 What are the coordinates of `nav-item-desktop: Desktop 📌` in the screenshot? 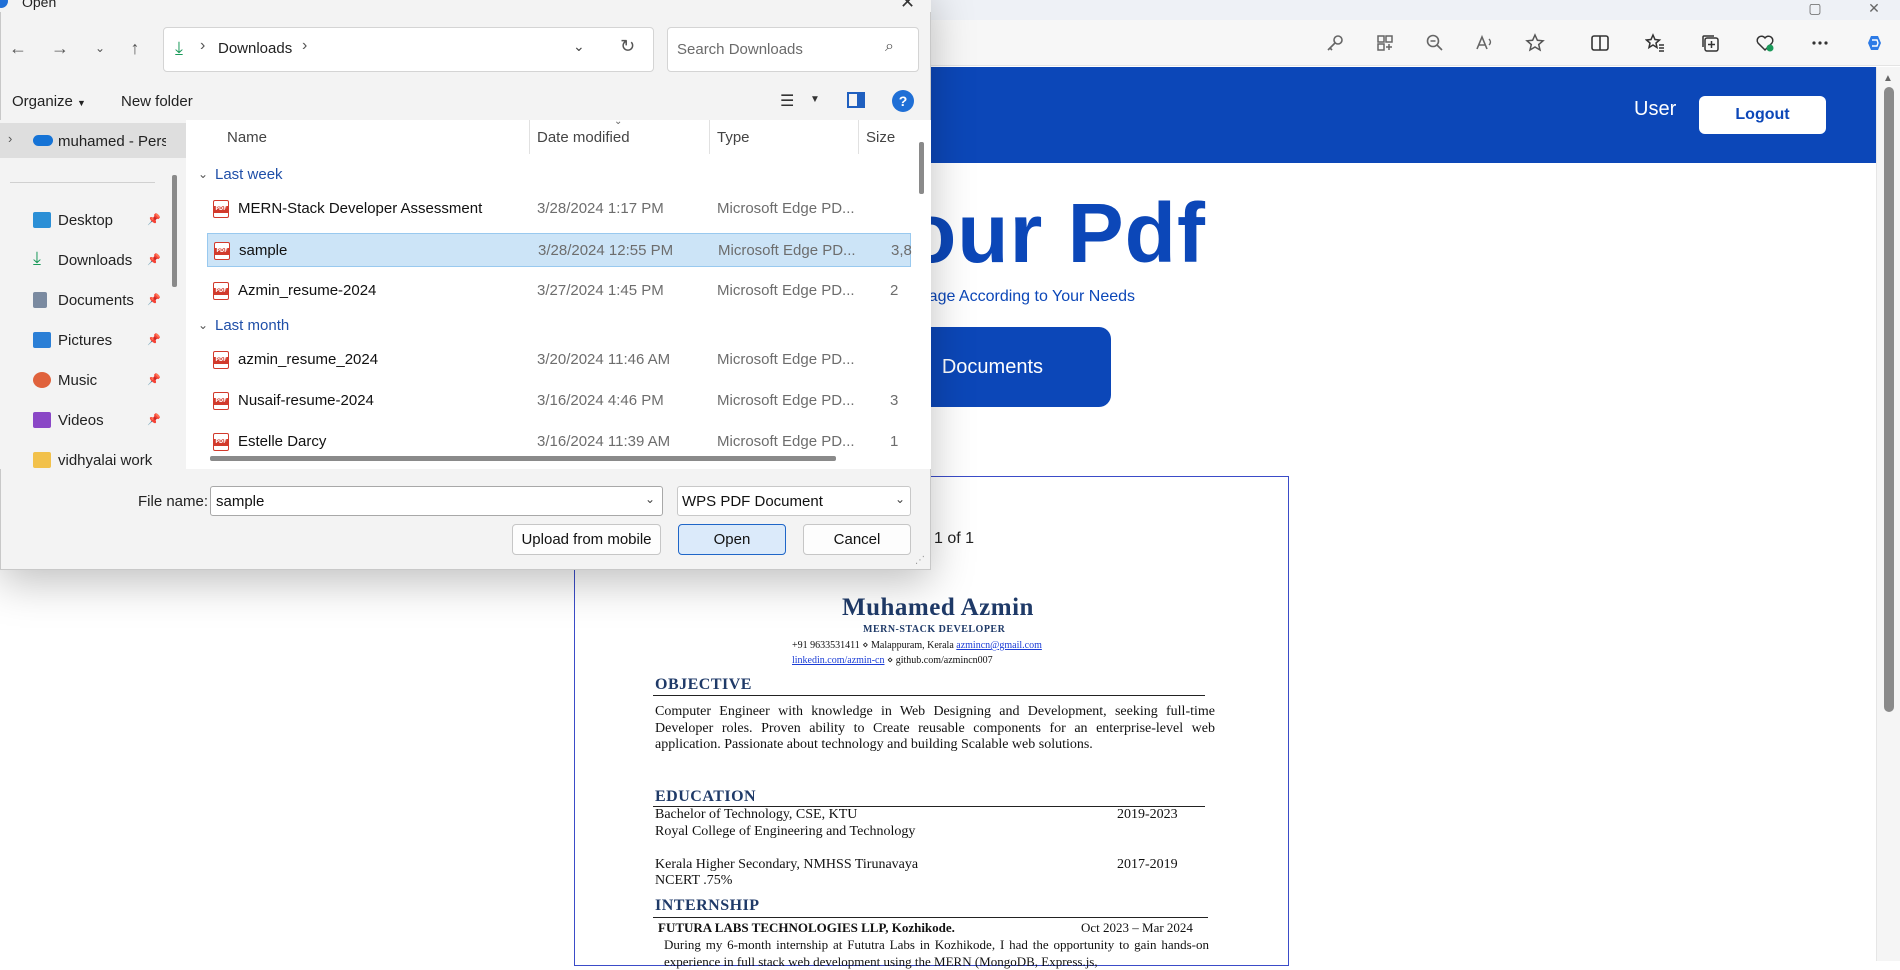 It's located at (85, 221).